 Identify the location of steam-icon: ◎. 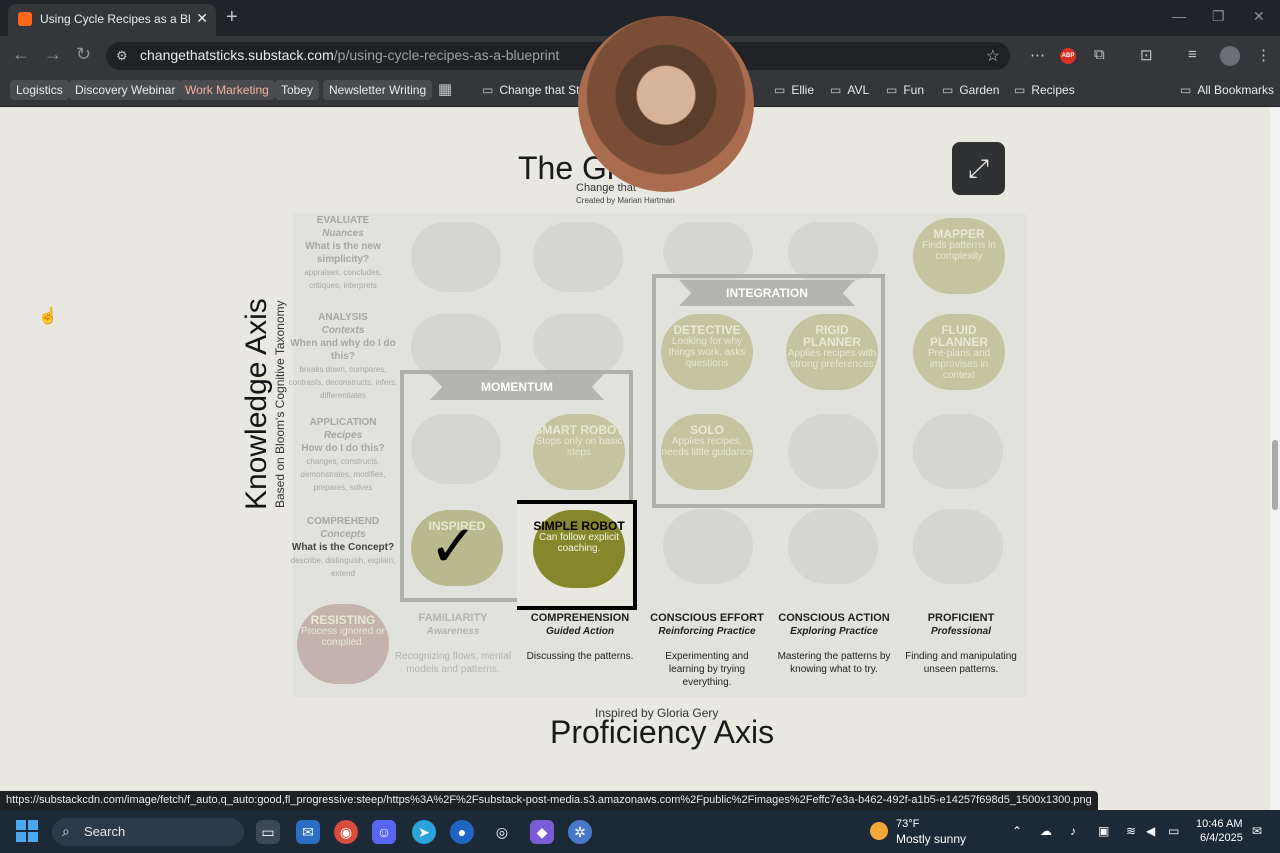
(502, 832).